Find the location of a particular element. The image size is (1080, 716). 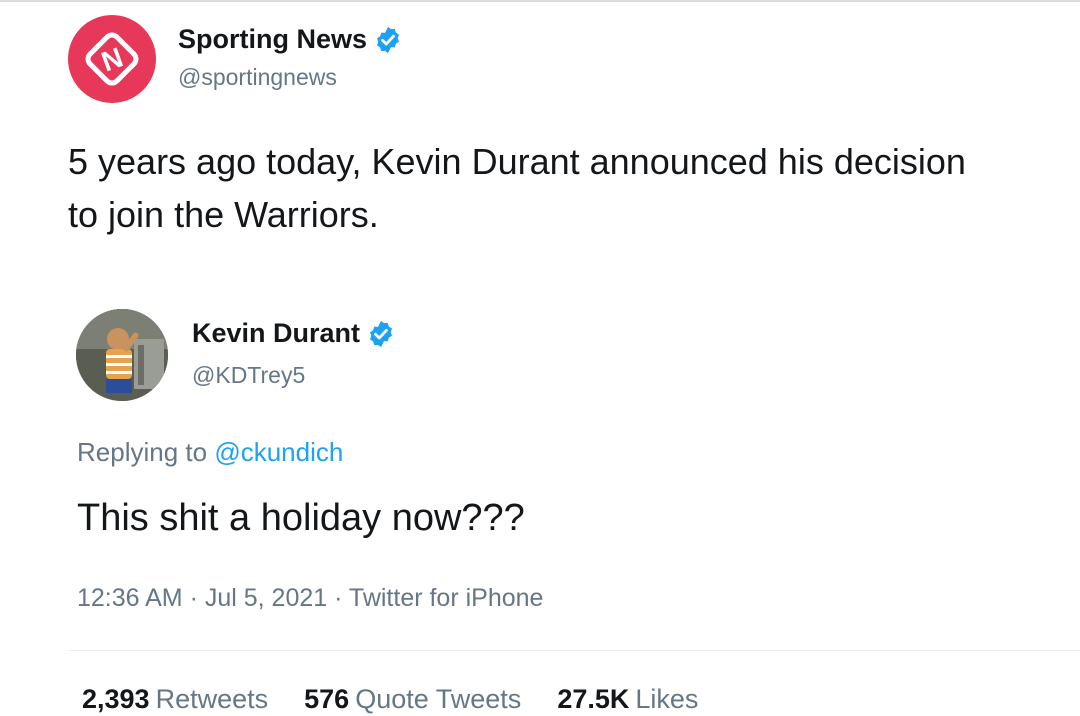

quote-tweets-stat: 576 Quote Tweets is located at coordinates (412, 699).